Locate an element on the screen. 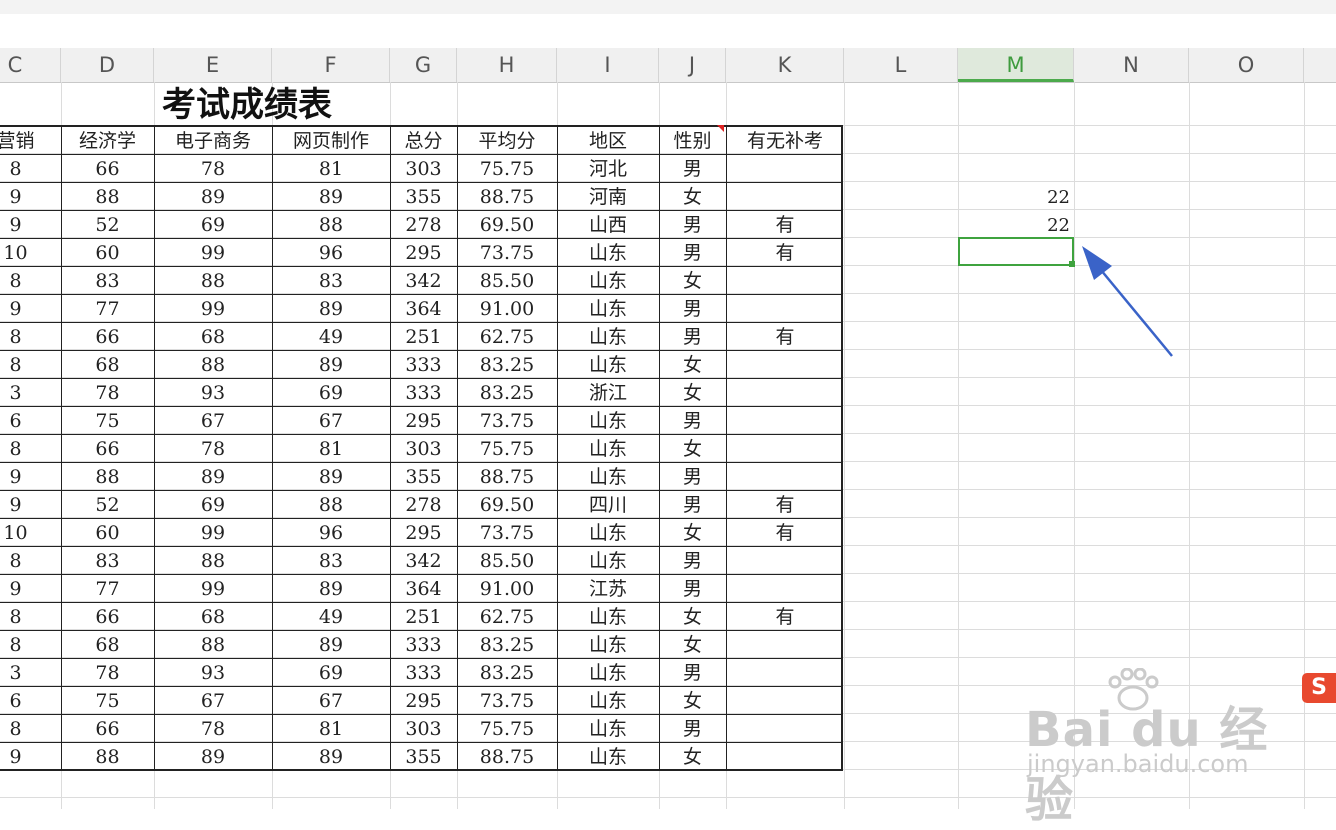  table-cell: 75 is located at coordinates (107, 421).